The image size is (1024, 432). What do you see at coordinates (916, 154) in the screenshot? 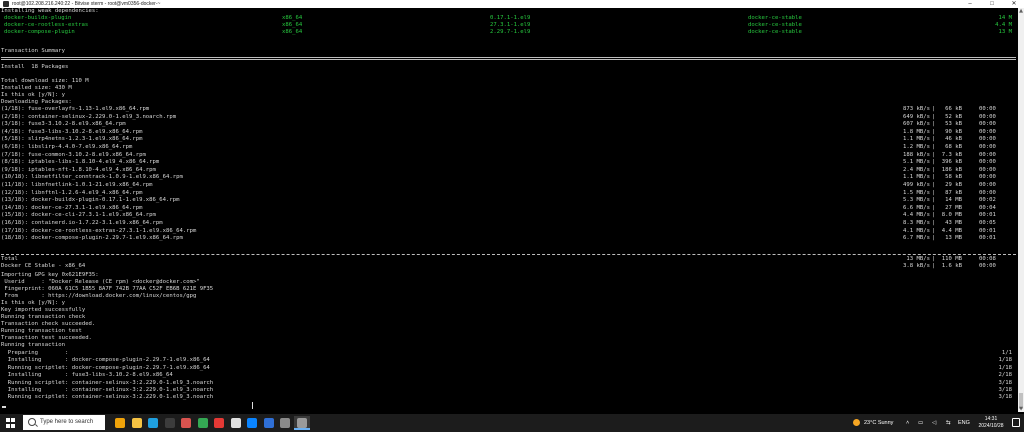
I see `package-rate: 188 kB/s` at bounding box center [916, 154].